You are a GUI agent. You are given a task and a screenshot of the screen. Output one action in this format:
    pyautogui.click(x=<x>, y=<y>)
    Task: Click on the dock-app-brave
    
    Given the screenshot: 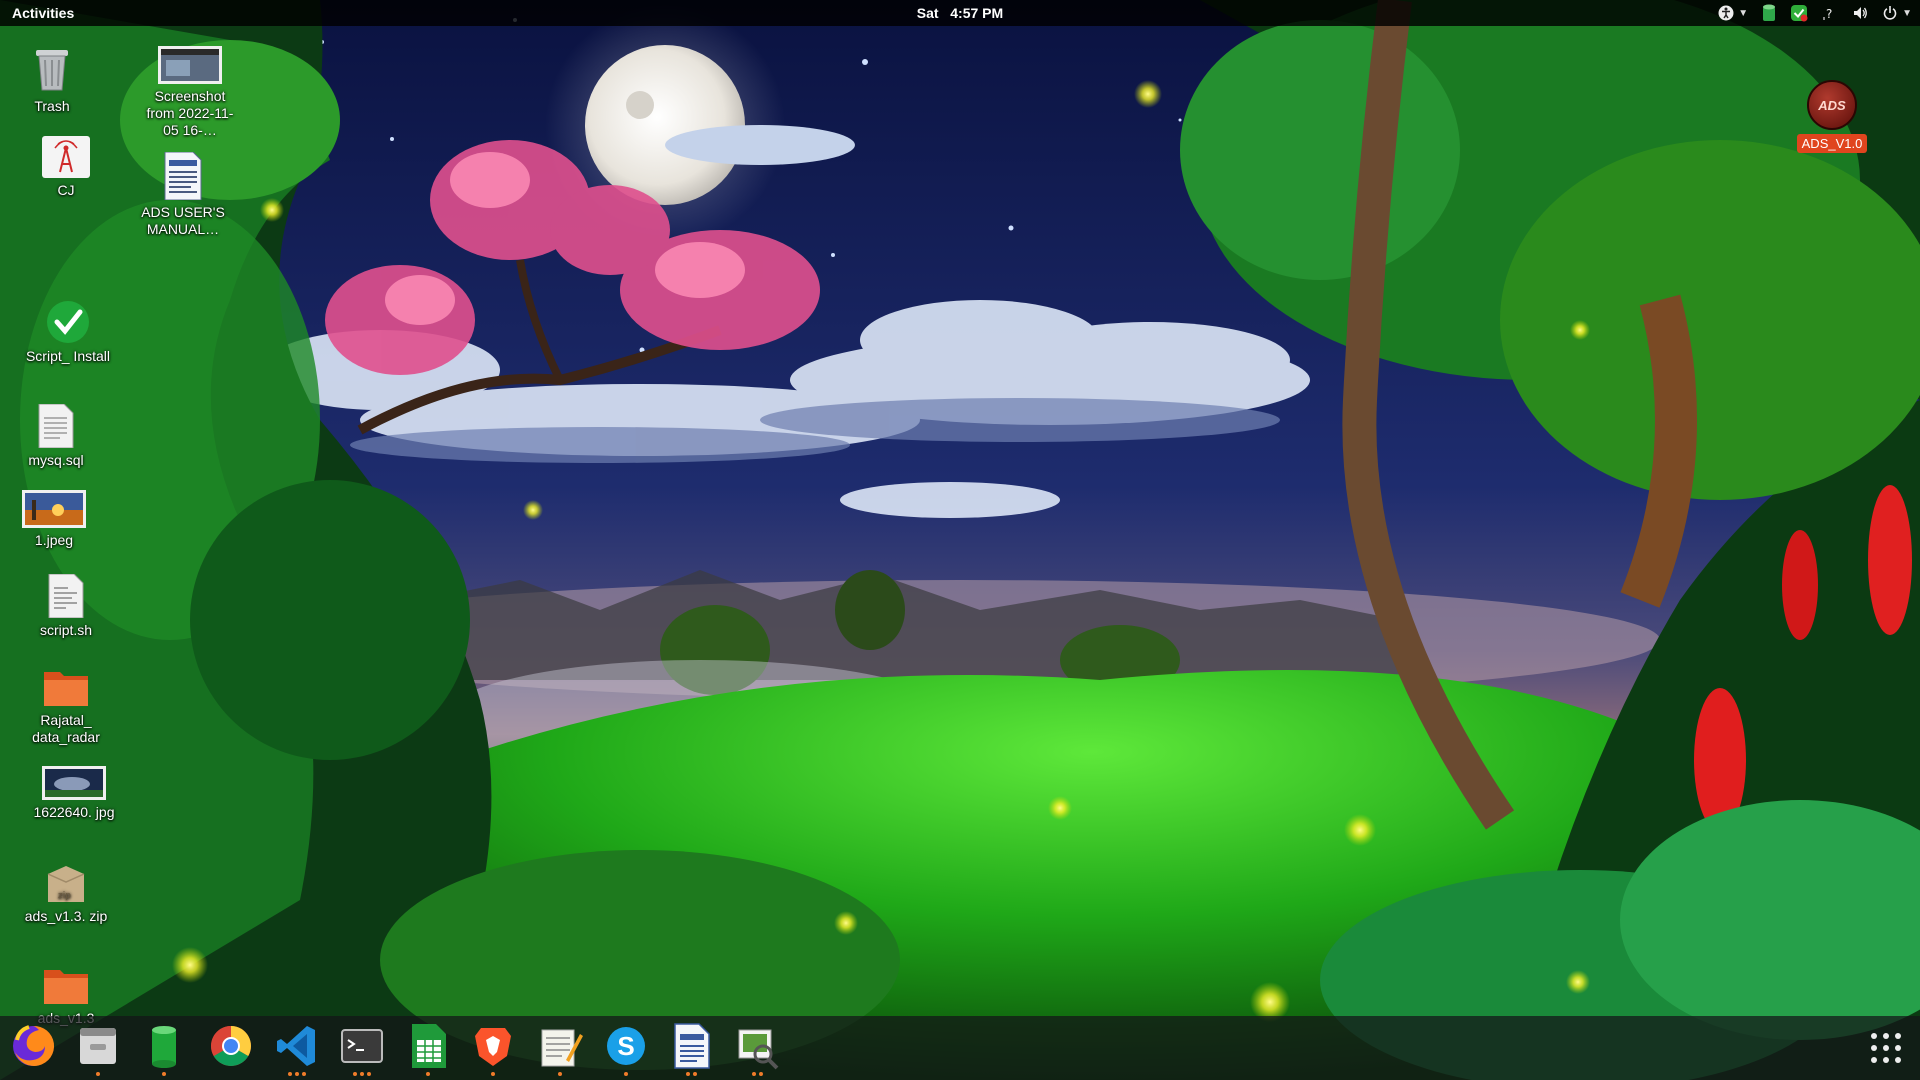 What is the action you would take?
    pyautogui.click(x=493, y=1049)
    